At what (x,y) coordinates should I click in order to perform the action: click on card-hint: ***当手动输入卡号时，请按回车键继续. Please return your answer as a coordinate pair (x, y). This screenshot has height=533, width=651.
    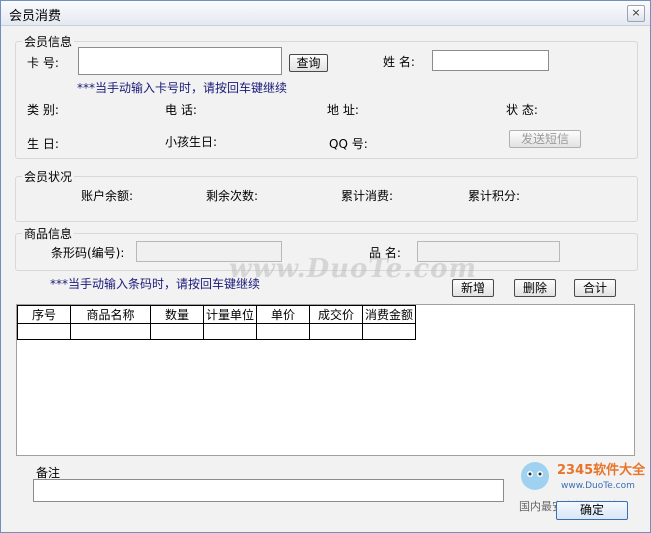
    Looking at the image, I should click on (182, 88).